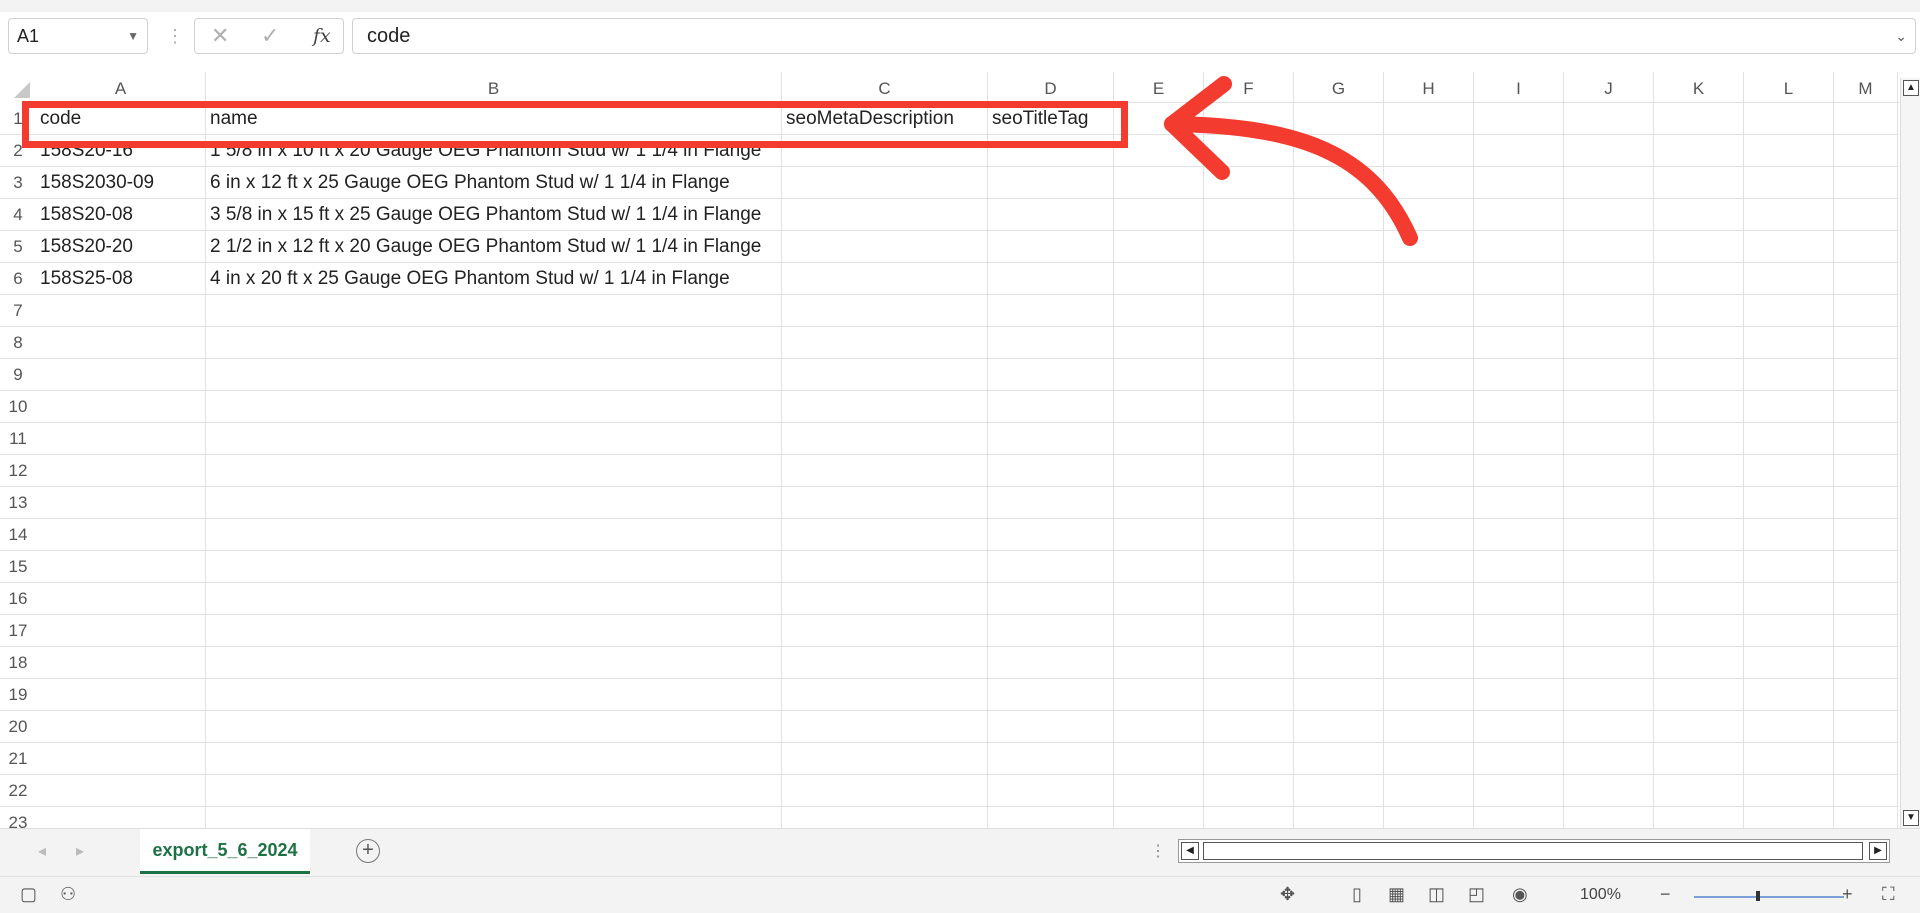 The image size is (1920, 913). Describe the element at coordinates (121, 87) in the screenshot. I see `column-header-a: A` at that location.